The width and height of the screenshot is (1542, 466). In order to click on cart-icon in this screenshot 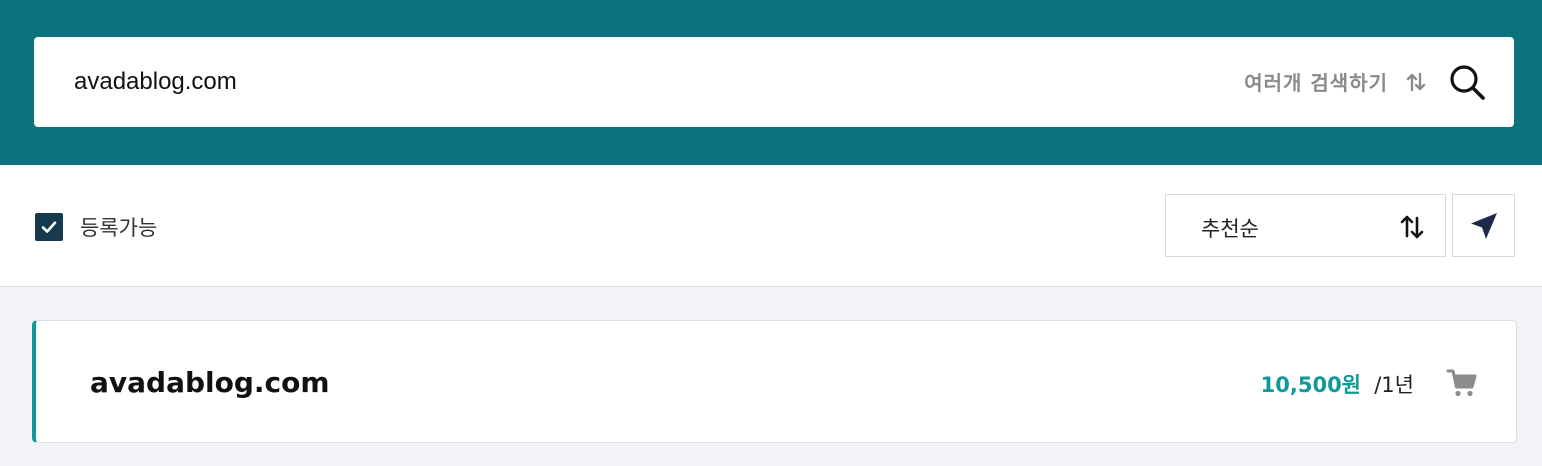, I will do `click(1462, 383)`.